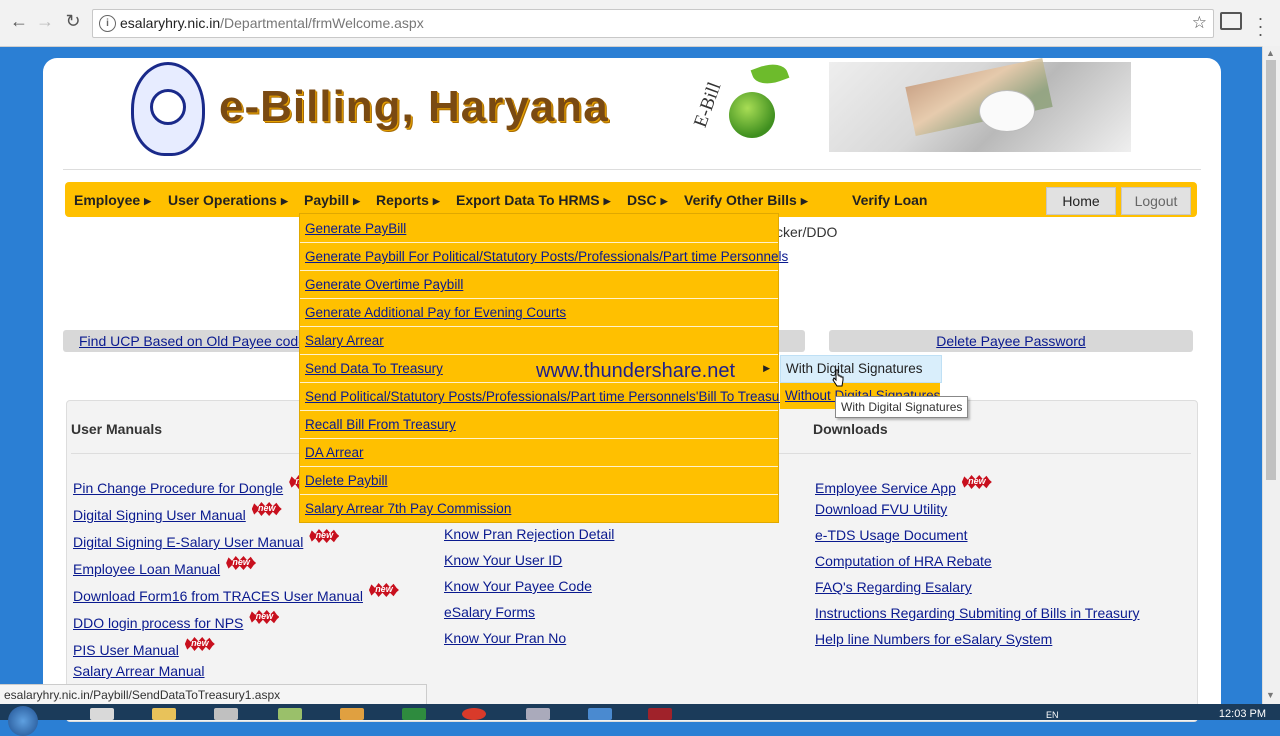 The image size is (1280, 736). I want to click on user-manual-item: Employee Loan Manual new, so click(164, 566).